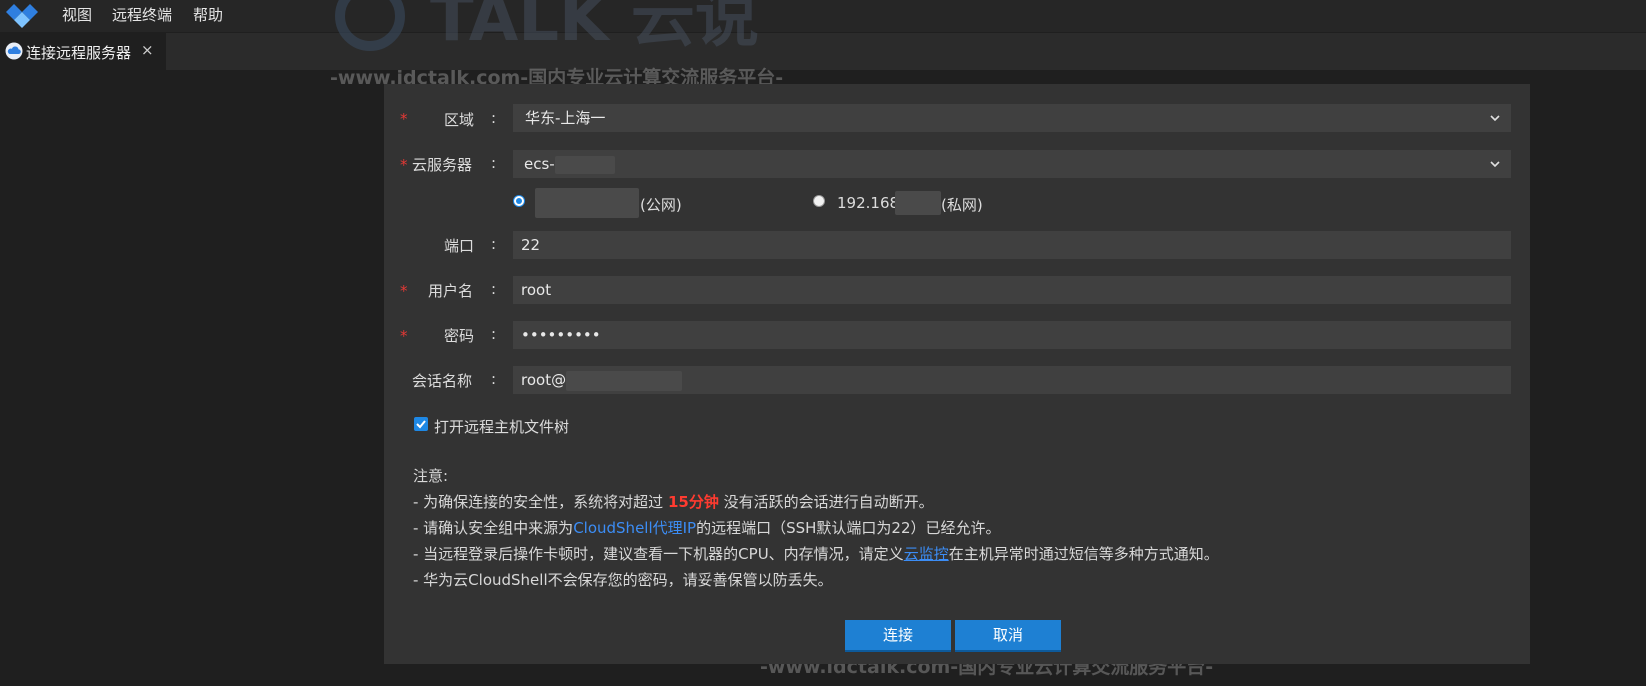 This screenshot has width=1646, height=686. I want to click on port-label: 端口, so click(459, 246).